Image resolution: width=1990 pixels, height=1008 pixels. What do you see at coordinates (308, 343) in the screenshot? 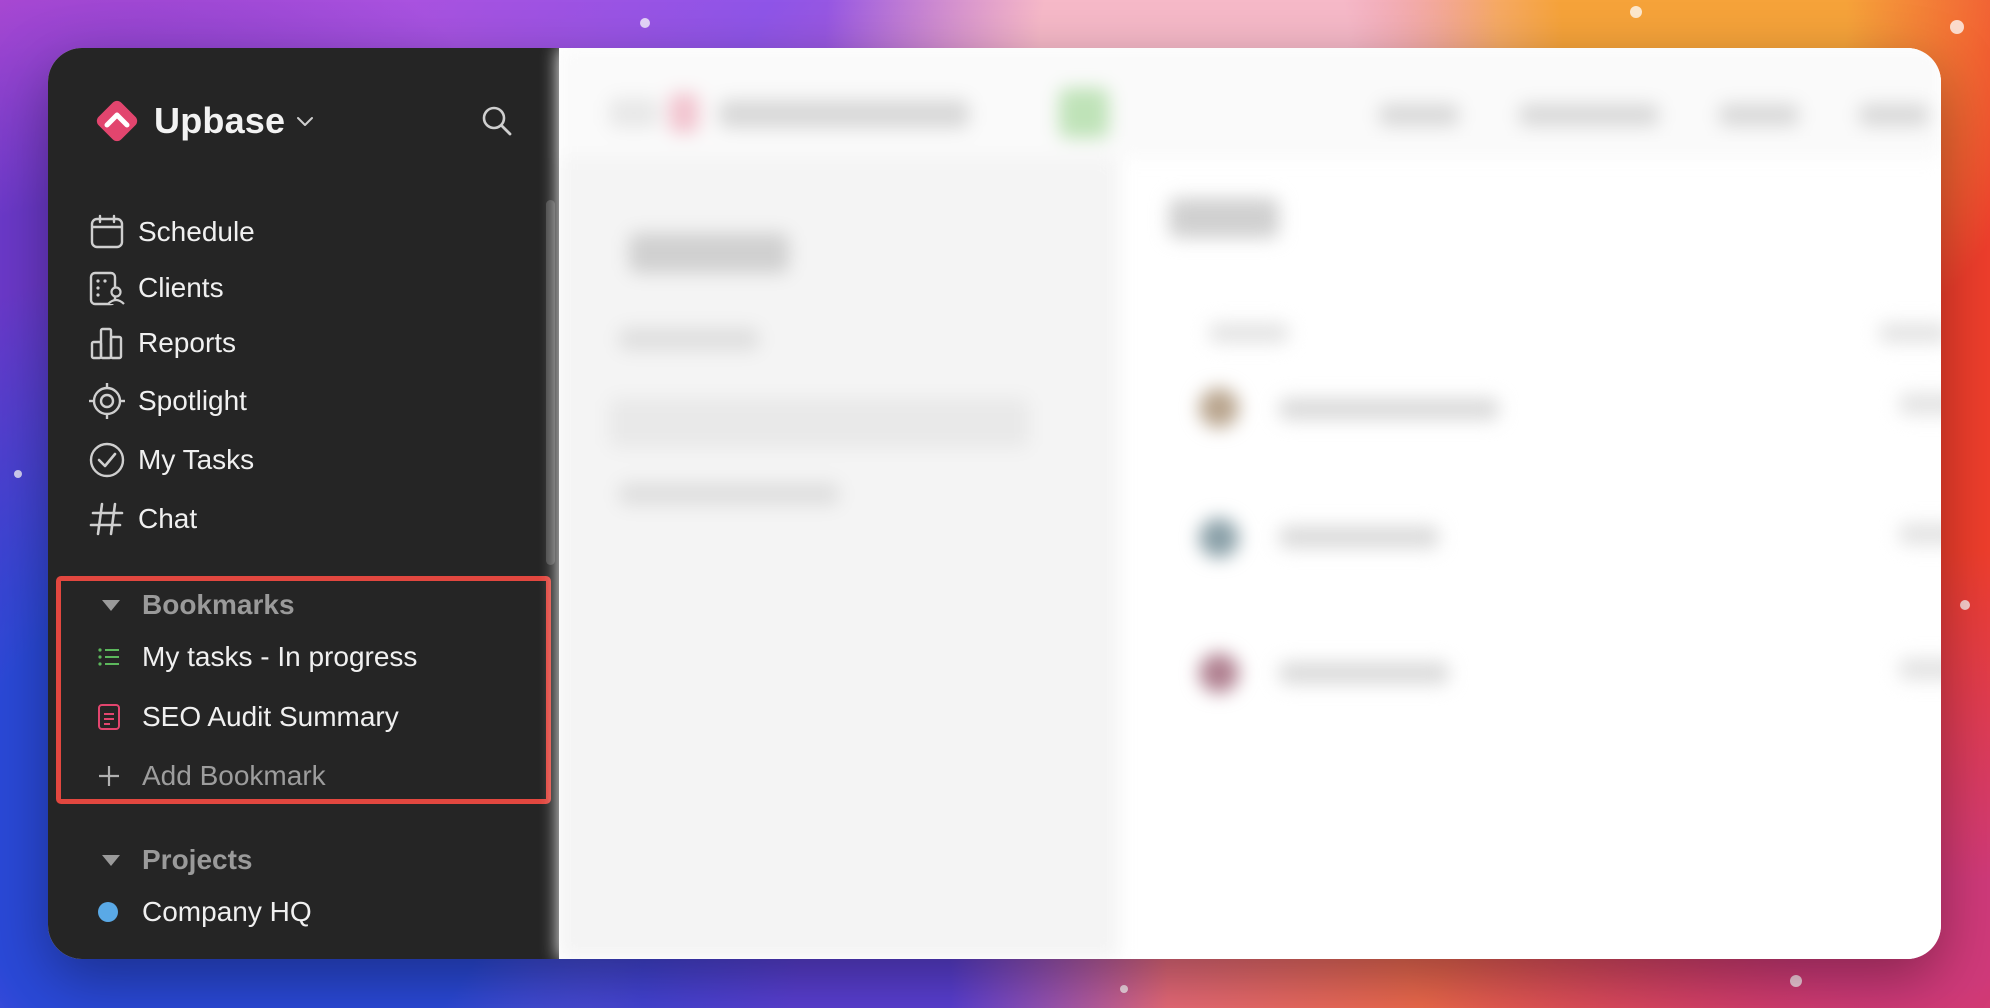
I see `nav-item-reports: Reports` at bounding box center [308, 343].